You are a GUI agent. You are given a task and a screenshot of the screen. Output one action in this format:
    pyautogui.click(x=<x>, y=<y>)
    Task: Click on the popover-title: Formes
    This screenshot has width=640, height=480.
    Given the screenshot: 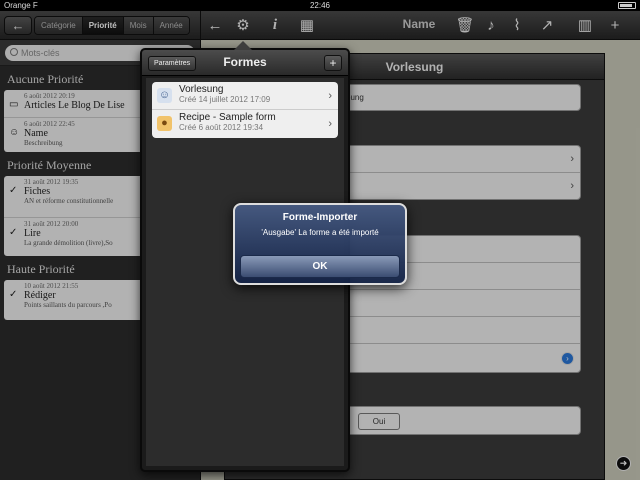 What is the action you would take?
    pyautogui.click(x=245, y=62)
    